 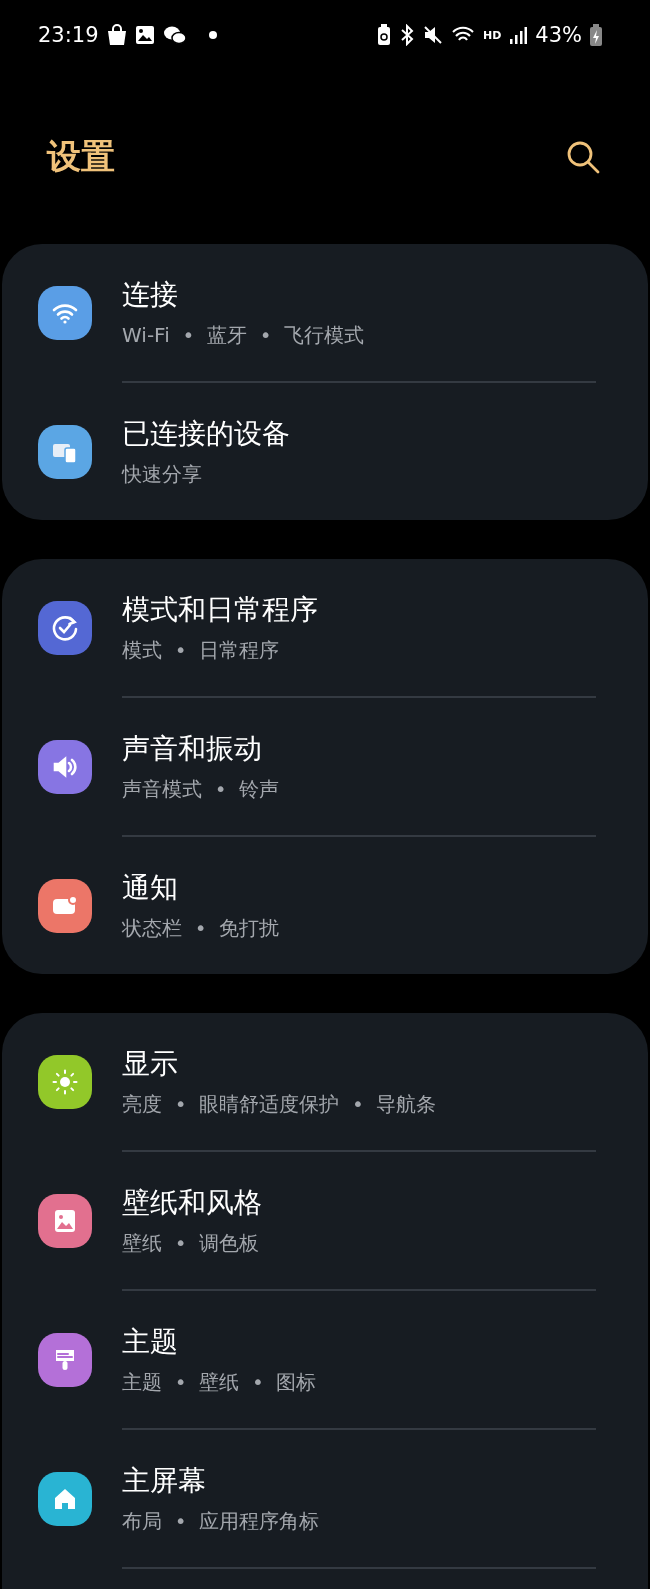 I want to click on mute-icon, so click(x=432, y=35).